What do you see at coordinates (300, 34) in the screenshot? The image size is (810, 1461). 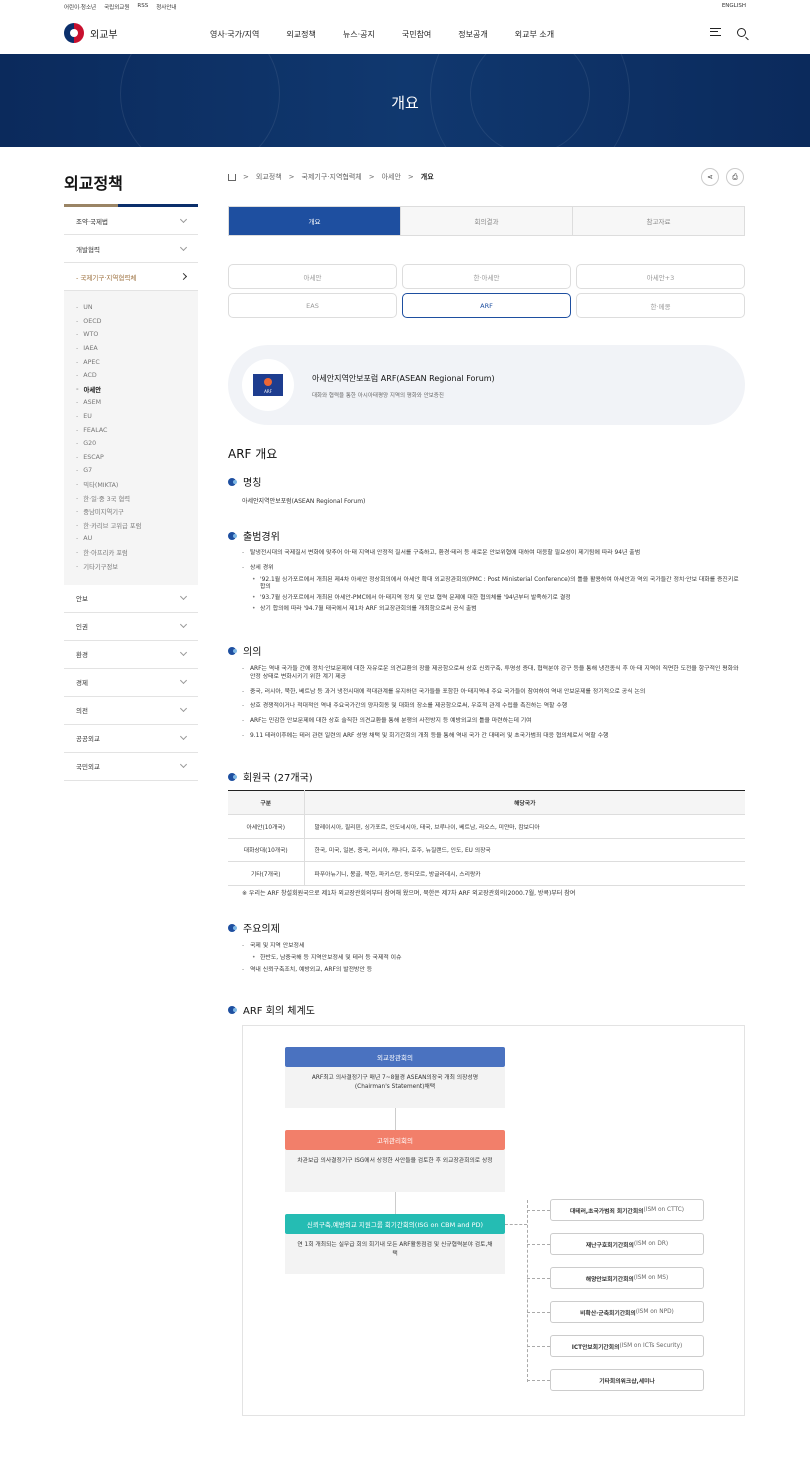 I see `gnb-item-policy: 외교정책` at bounding box center [300, 34].